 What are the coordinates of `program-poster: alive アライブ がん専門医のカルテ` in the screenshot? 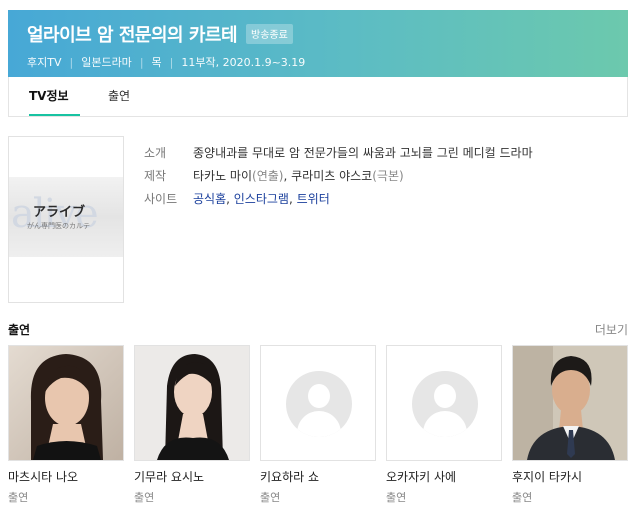 It's located at (66, 219).